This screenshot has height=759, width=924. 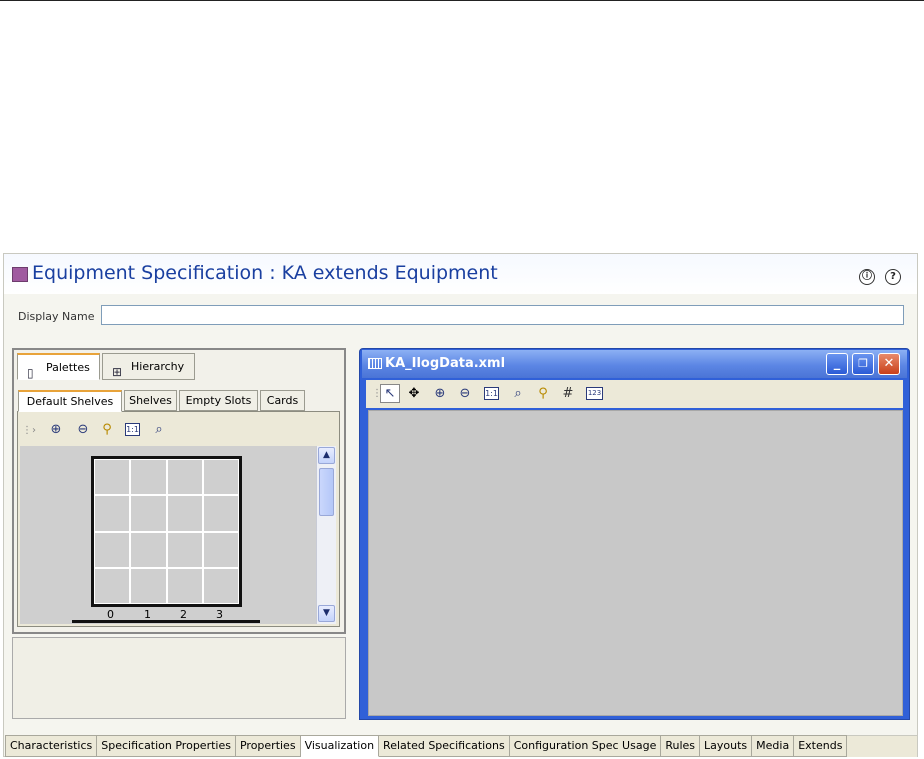 I want to click on close-button: ✕, so click(x=889, y=364).